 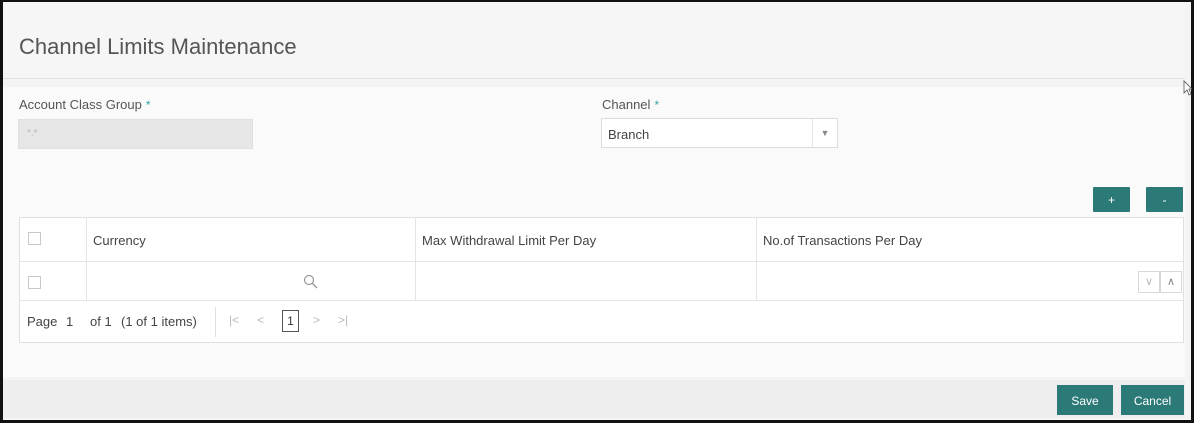 What do you see at coordinates (586, 281) in the screenshot?
I see `max-withdrawal-cell` at bounding box center [586, 281].